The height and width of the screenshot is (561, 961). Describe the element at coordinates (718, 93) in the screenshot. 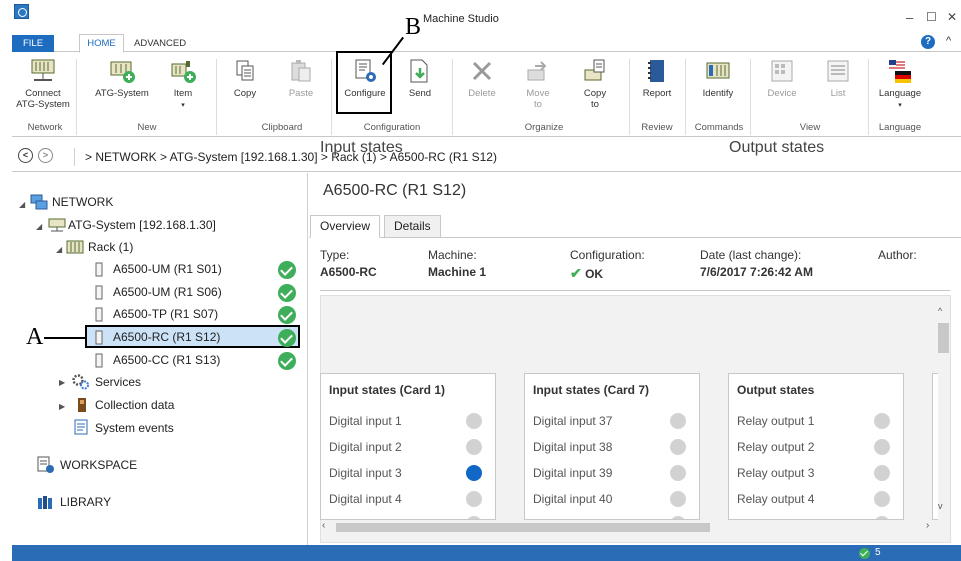

I see `identify-label: Identify` at that location.